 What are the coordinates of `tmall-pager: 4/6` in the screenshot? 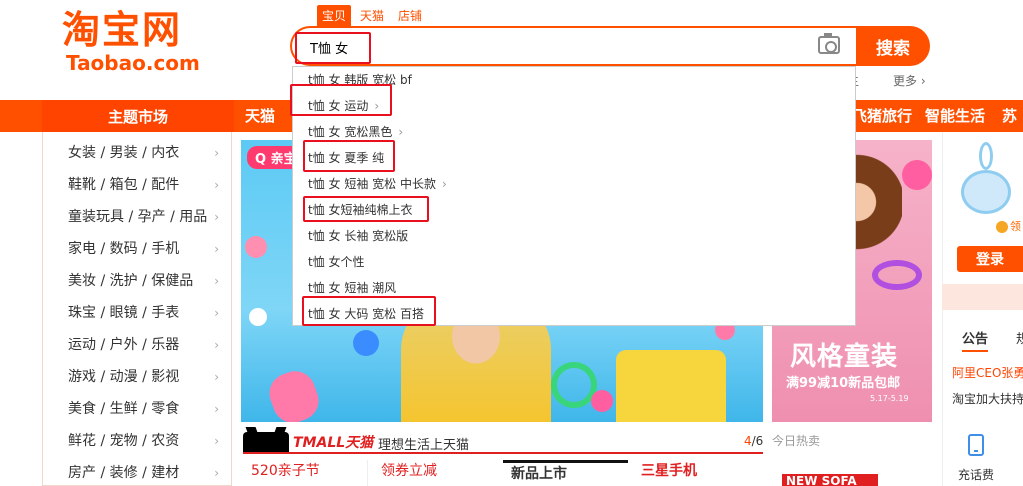 It's located at (753, 441).